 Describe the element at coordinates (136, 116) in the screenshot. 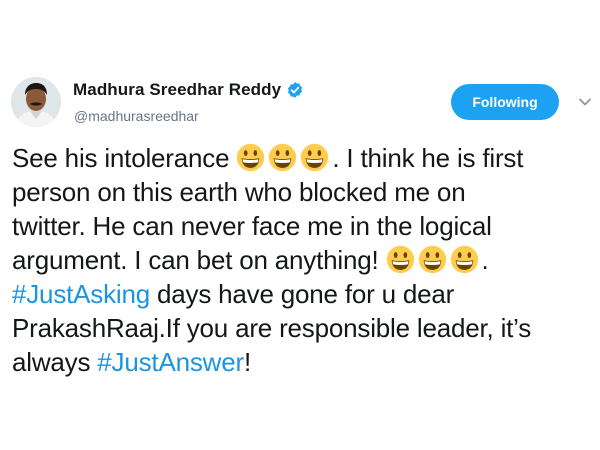

I see `user-handle: @madhurasreedhar` at that location.